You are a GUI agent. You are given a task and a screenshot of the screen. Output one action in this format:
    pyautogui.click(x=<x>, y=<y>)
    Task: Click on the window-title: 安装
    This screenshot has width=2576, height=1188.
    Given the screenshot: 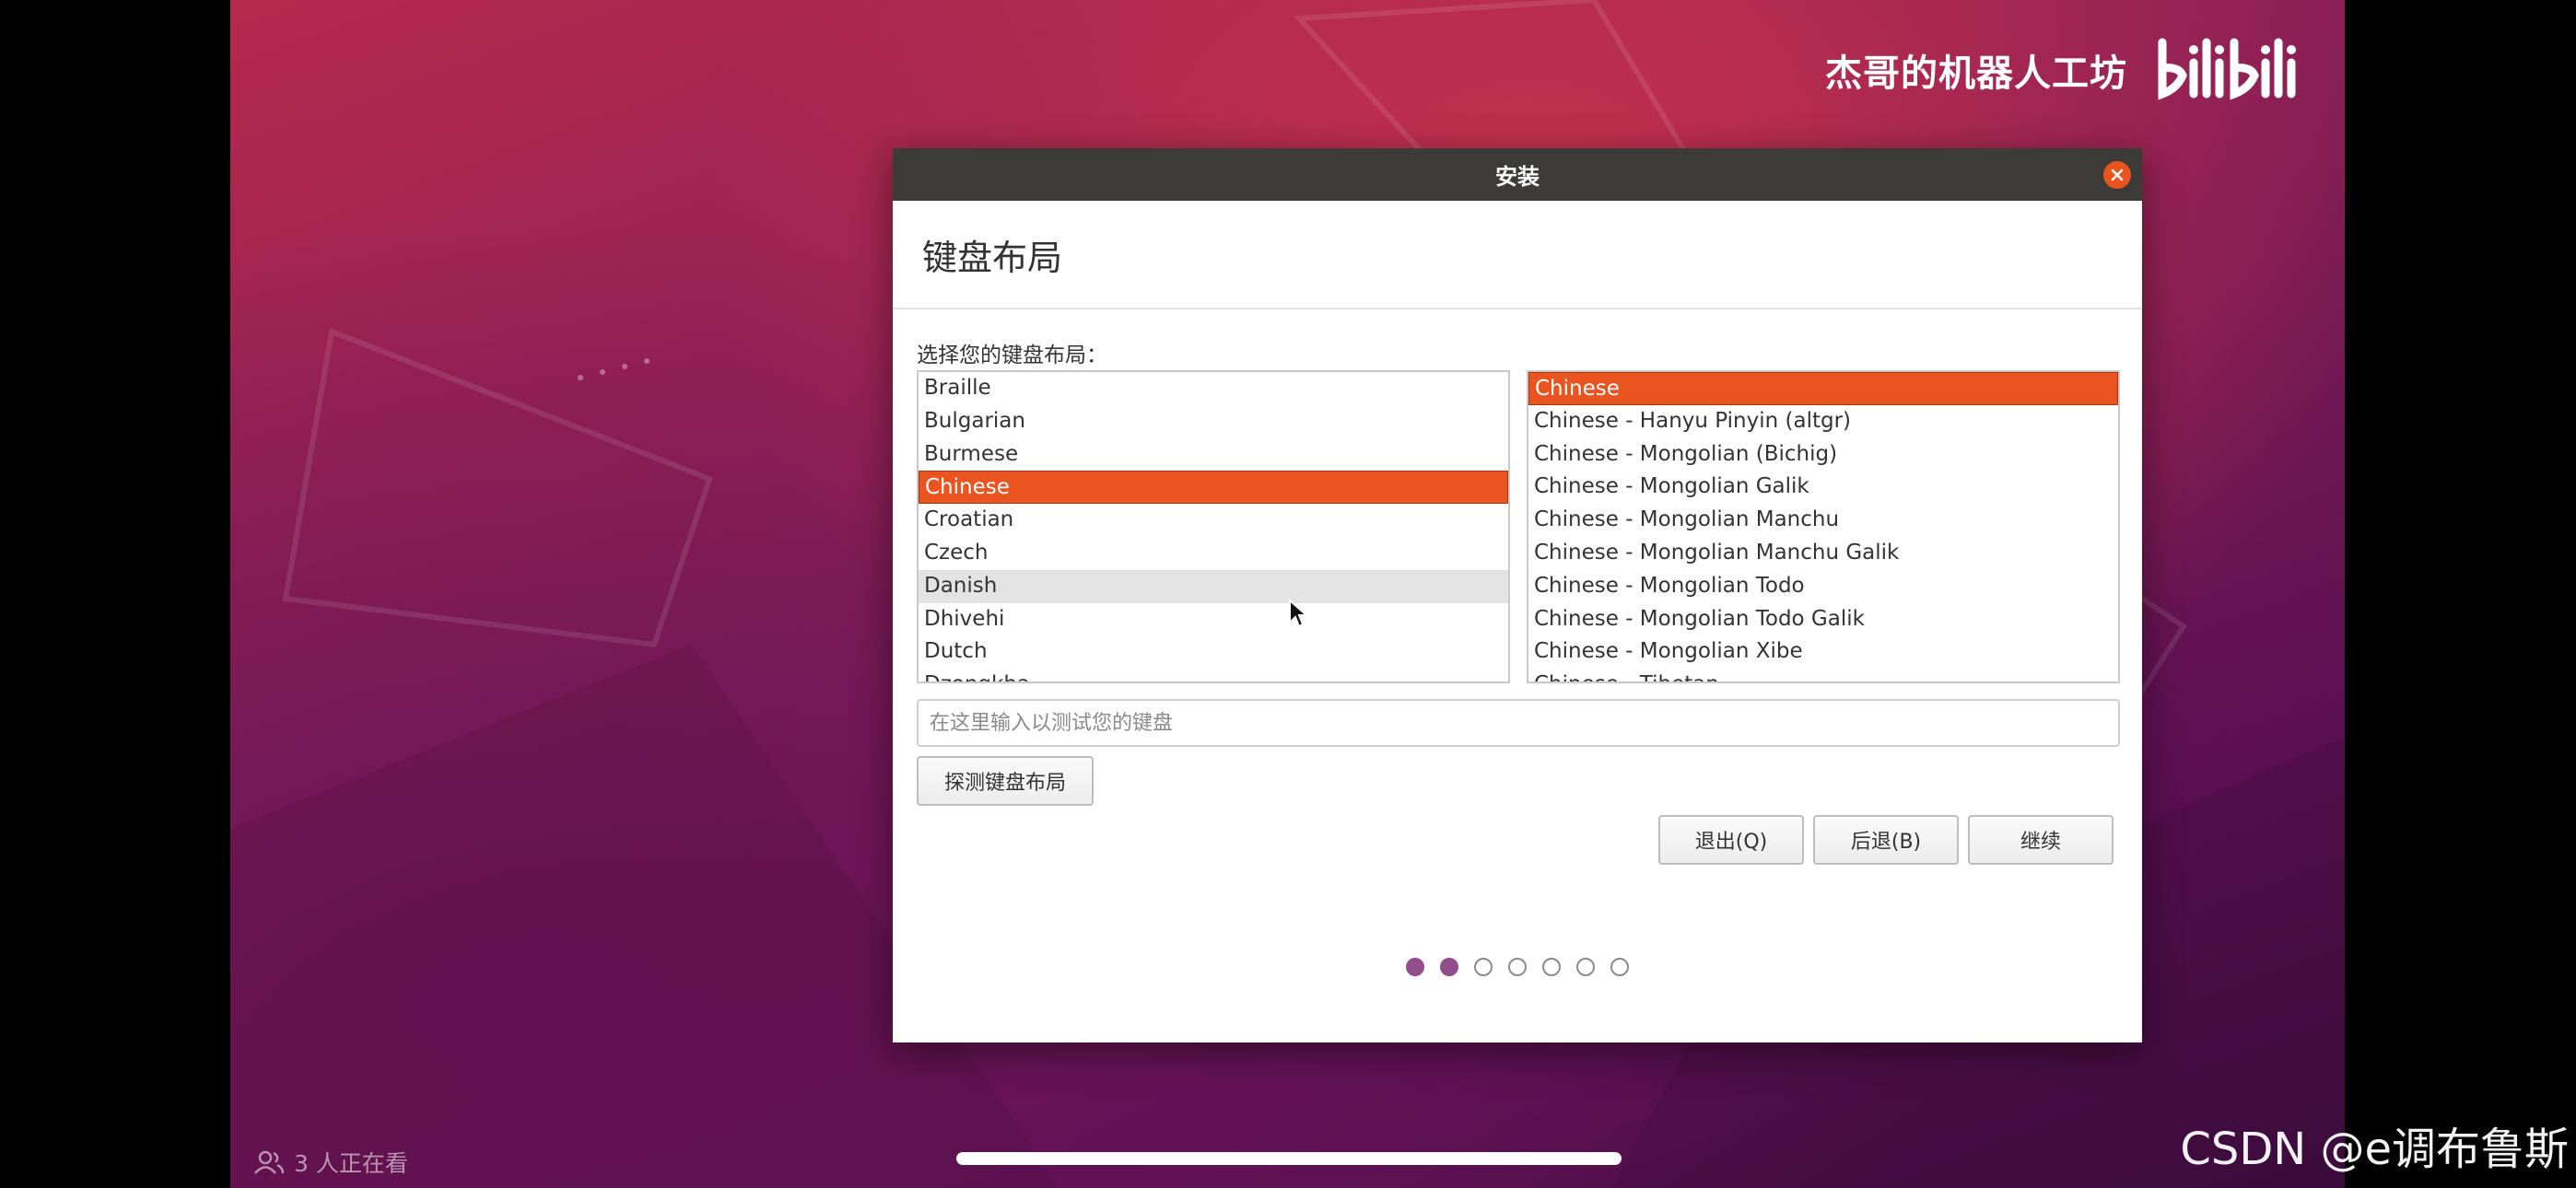 What is the action you would take?
    pyautogui.click(x=1517, y=177)
    